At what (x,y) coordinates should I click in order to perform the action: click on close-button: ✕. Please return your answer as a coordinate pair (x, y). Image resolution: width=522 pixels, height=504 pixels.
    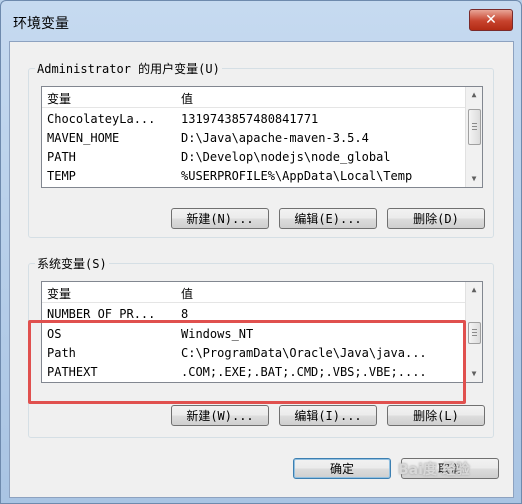
    Looking at the image, I should click on (491, 20).